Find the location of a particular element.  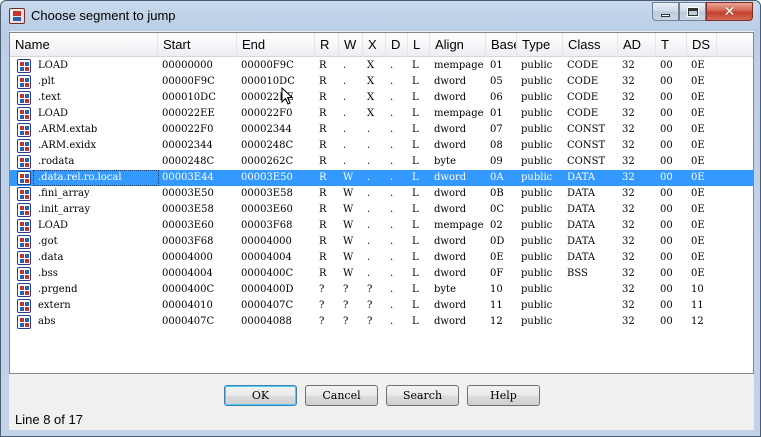

ok-button: OK is located at coordinates (260, 395).